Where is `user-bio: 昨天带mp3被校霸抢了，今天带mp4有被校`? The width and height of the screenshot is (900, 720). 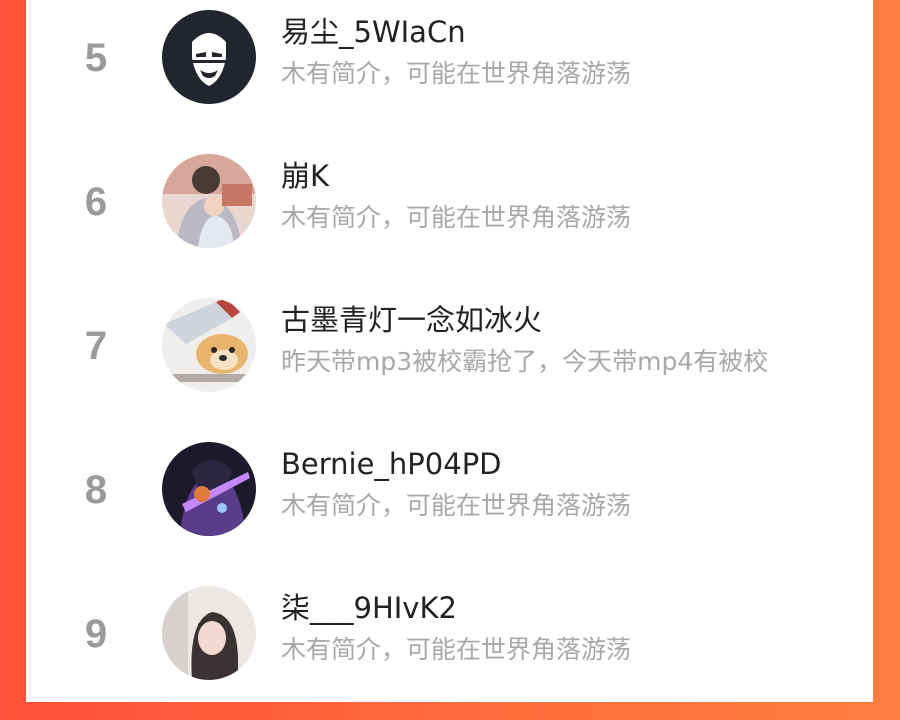
user-bio: 昨天带mp3被校霸抢了，今天带mp4有被校 is located at coordinates (525, 362).